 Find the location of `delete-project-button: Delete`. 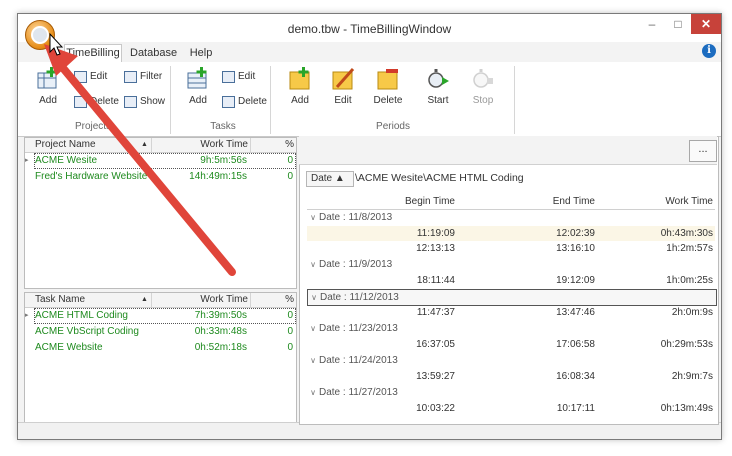

delete-project-button: Delete is located at coordinates (96, 102).